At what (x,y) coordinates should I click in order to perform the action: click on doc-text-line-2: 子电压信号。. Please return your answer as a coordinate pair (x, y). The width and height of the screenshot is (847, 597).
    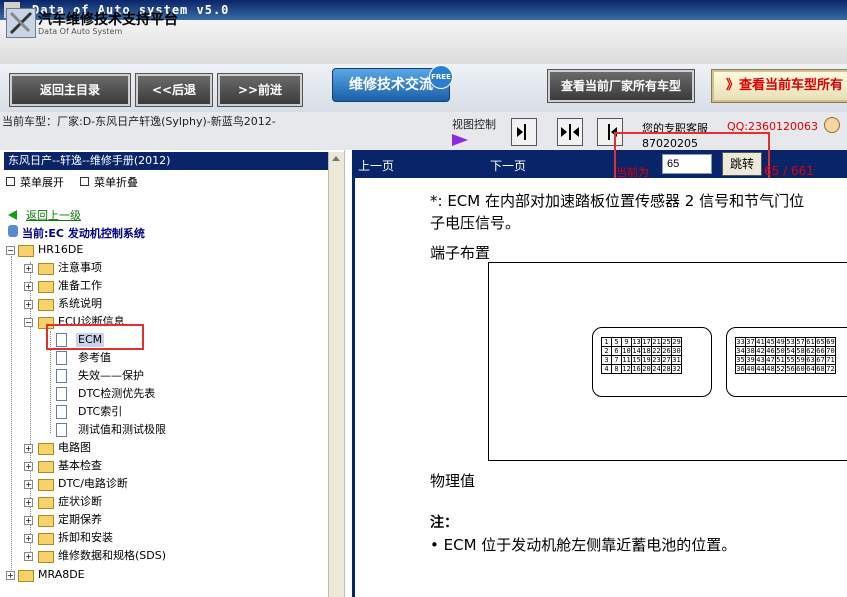
    Looking at the image, I should click on (475, 223).